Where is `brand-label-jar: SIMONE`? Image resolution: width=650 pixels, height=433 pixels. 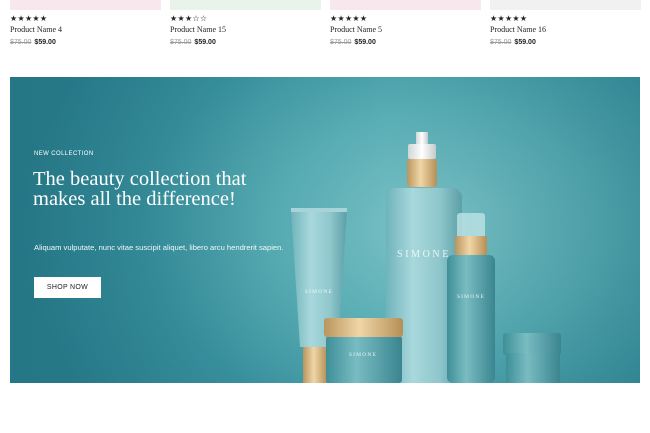
brand-label-jar: SIMONE is located at coordinates (363, 355).